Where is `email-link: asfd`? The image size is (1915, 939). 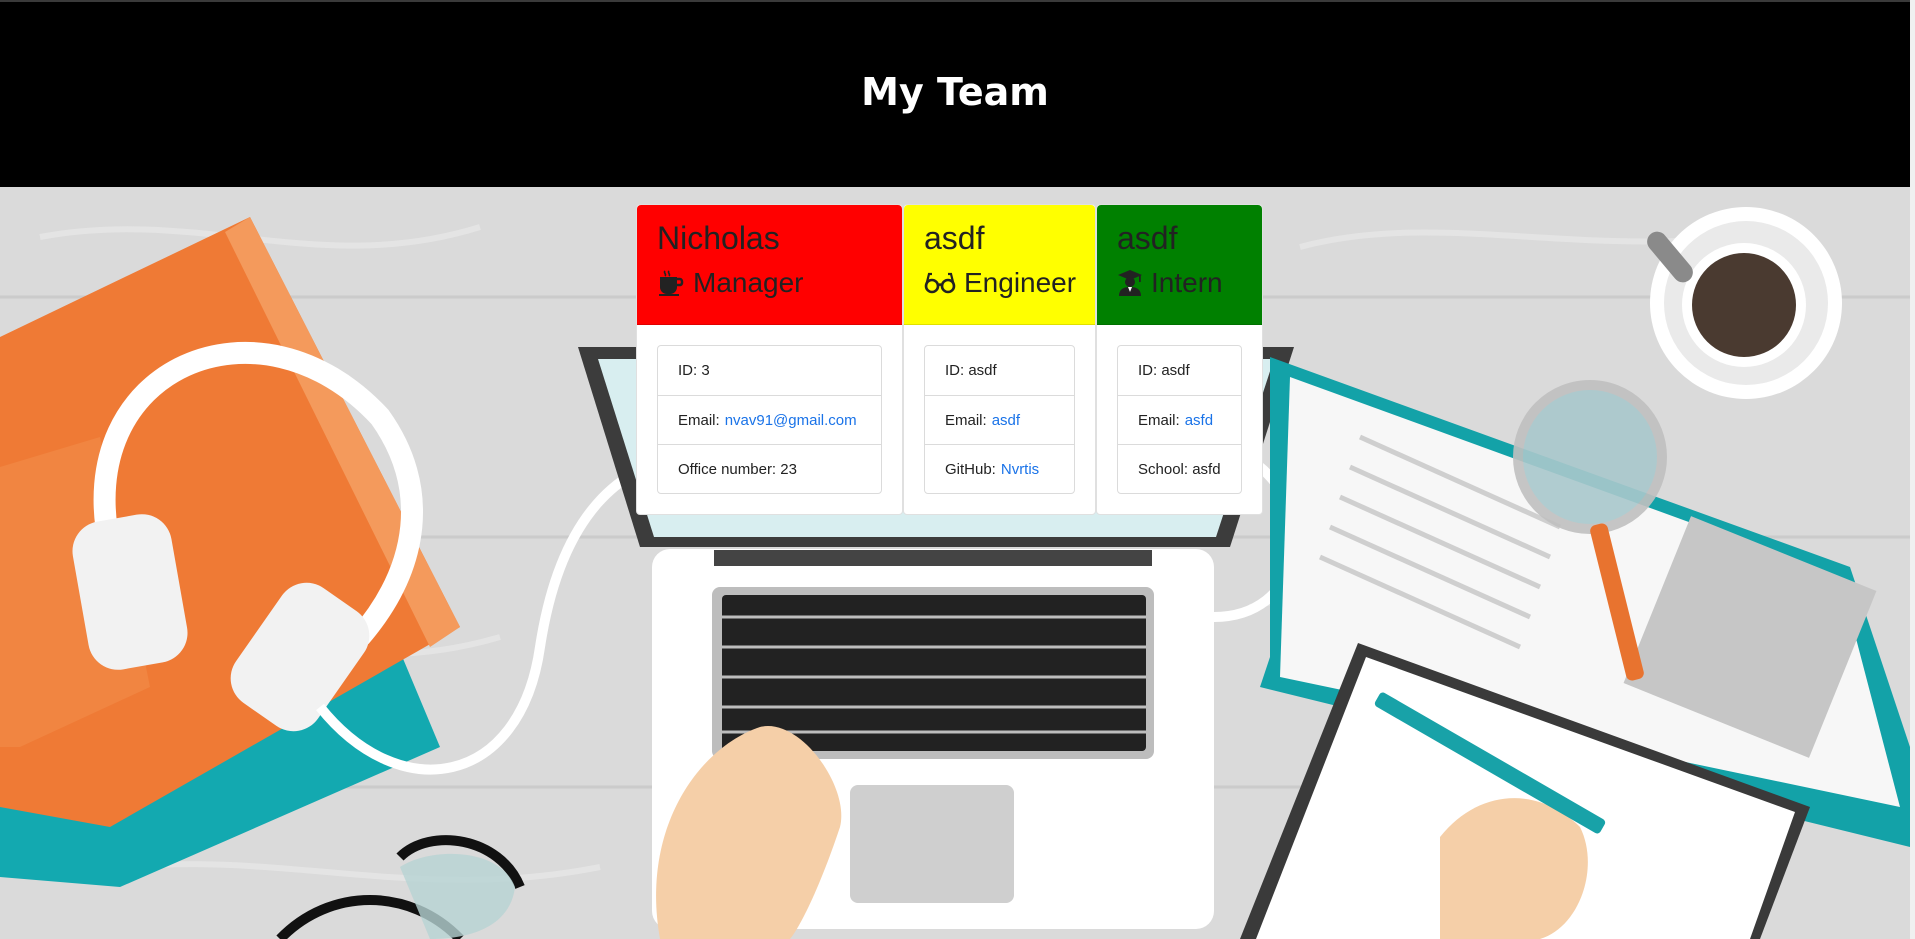
email-link: asfd is located at coordinates (1199, 420).